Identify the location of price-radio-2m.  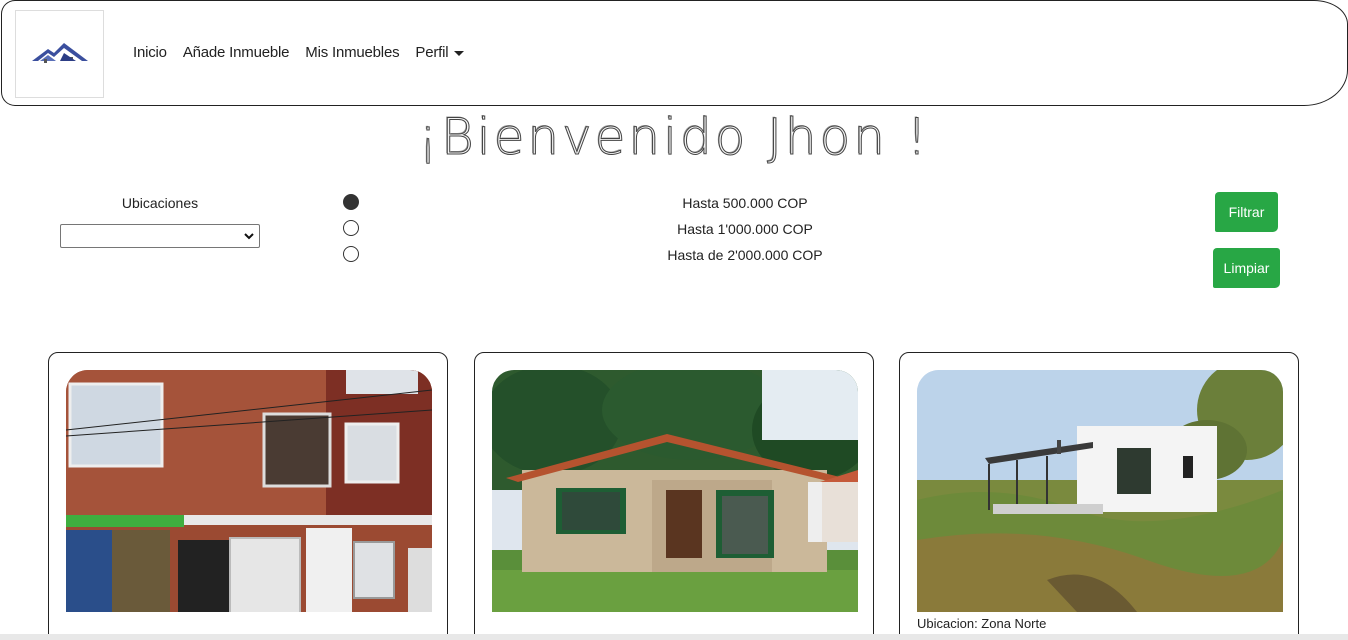
(351, 254).